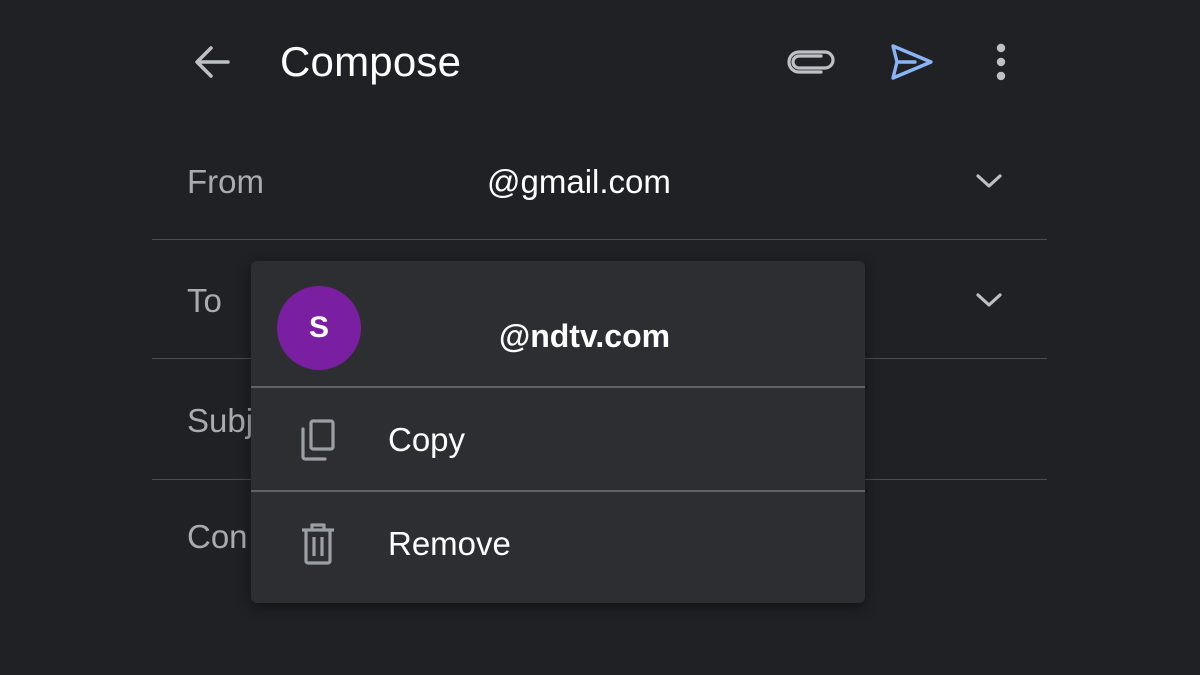  What do you see at coordinates (318, 544) in the screenshot?
I see `trash-icon` at bounding box center [318, 544].